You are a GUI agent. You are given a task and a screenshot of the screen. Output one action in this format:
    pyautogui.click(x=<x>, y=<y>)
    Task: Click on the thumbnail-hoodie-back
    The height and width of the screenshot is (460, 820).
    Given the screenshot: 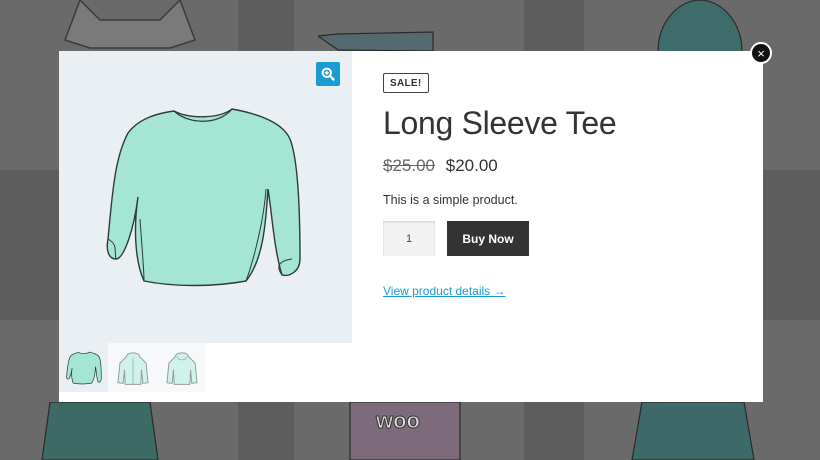 What is the action you would take?
    pyautogui.click(x=181, y=367)
    